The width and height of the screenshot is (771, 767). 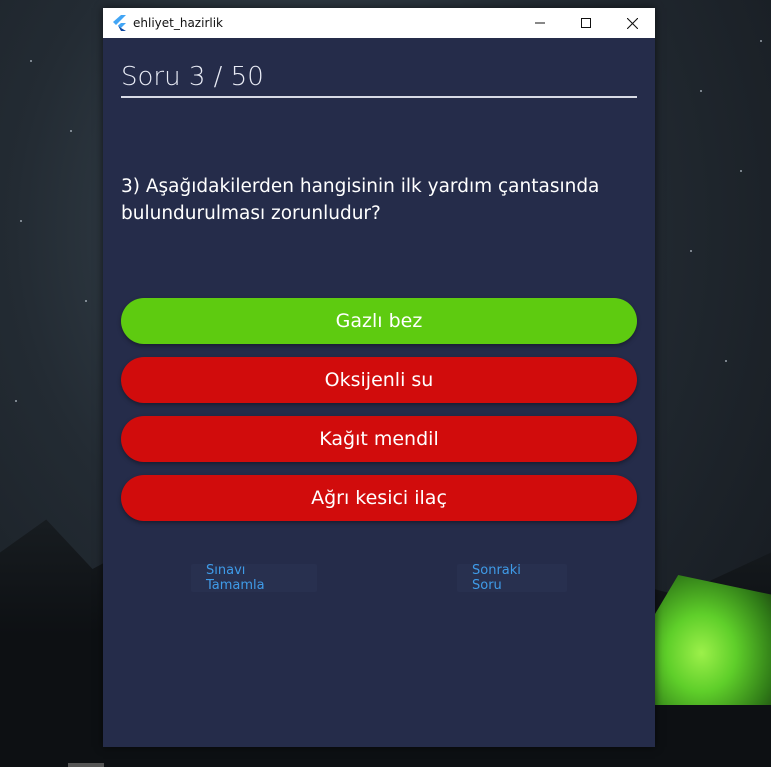 I want to click on minimize-button, so click(x=540, y=23).